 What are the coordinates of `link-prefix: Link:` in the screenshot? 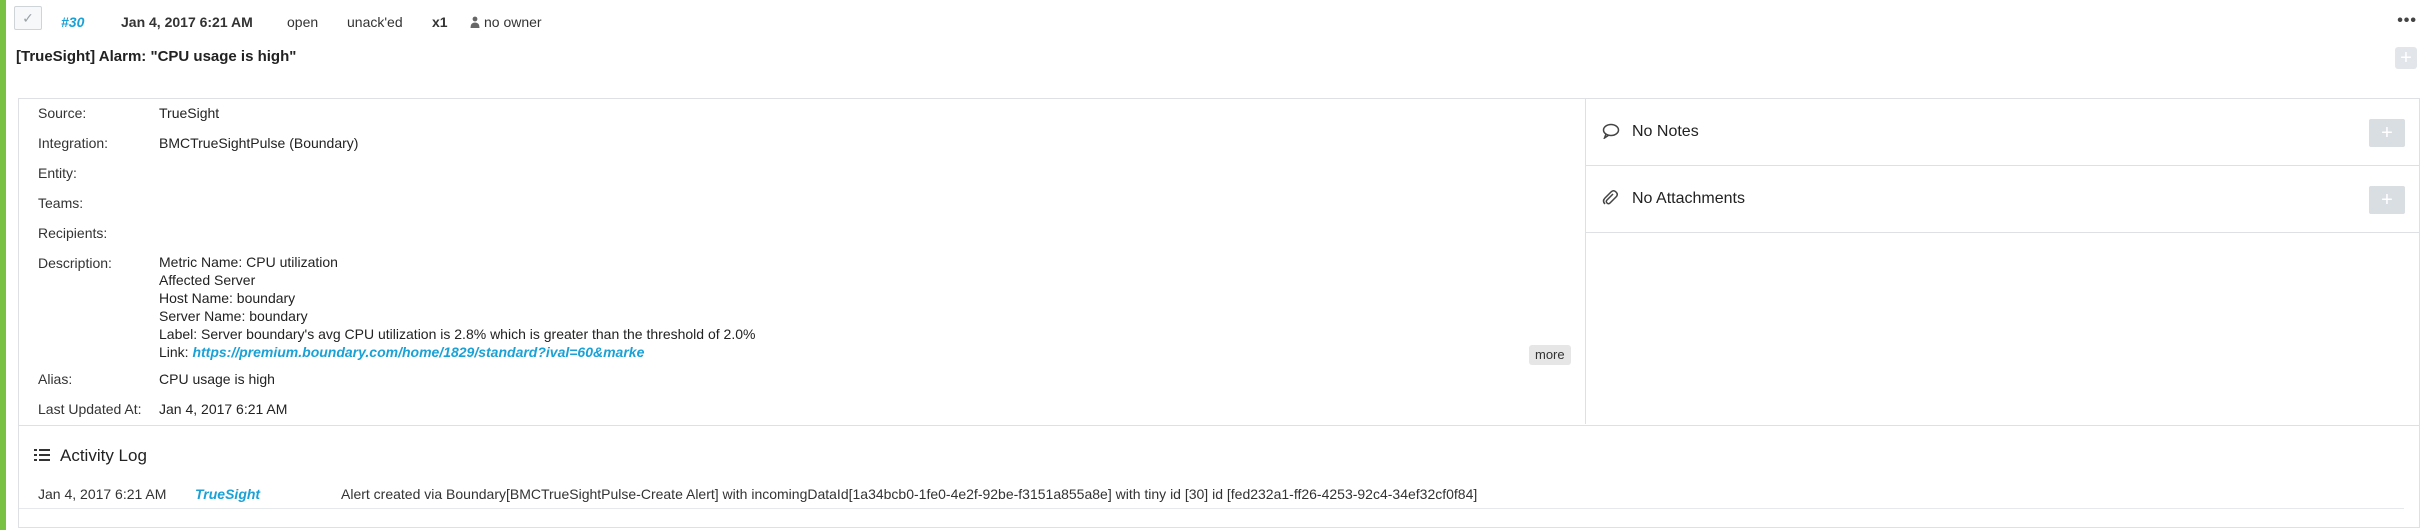 It's located at (176, 352).